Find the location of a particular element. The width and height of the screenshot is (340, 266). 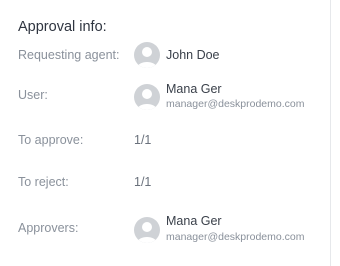

requesting-agent-label: Requesting agent: is located at coordinates (69, 55).